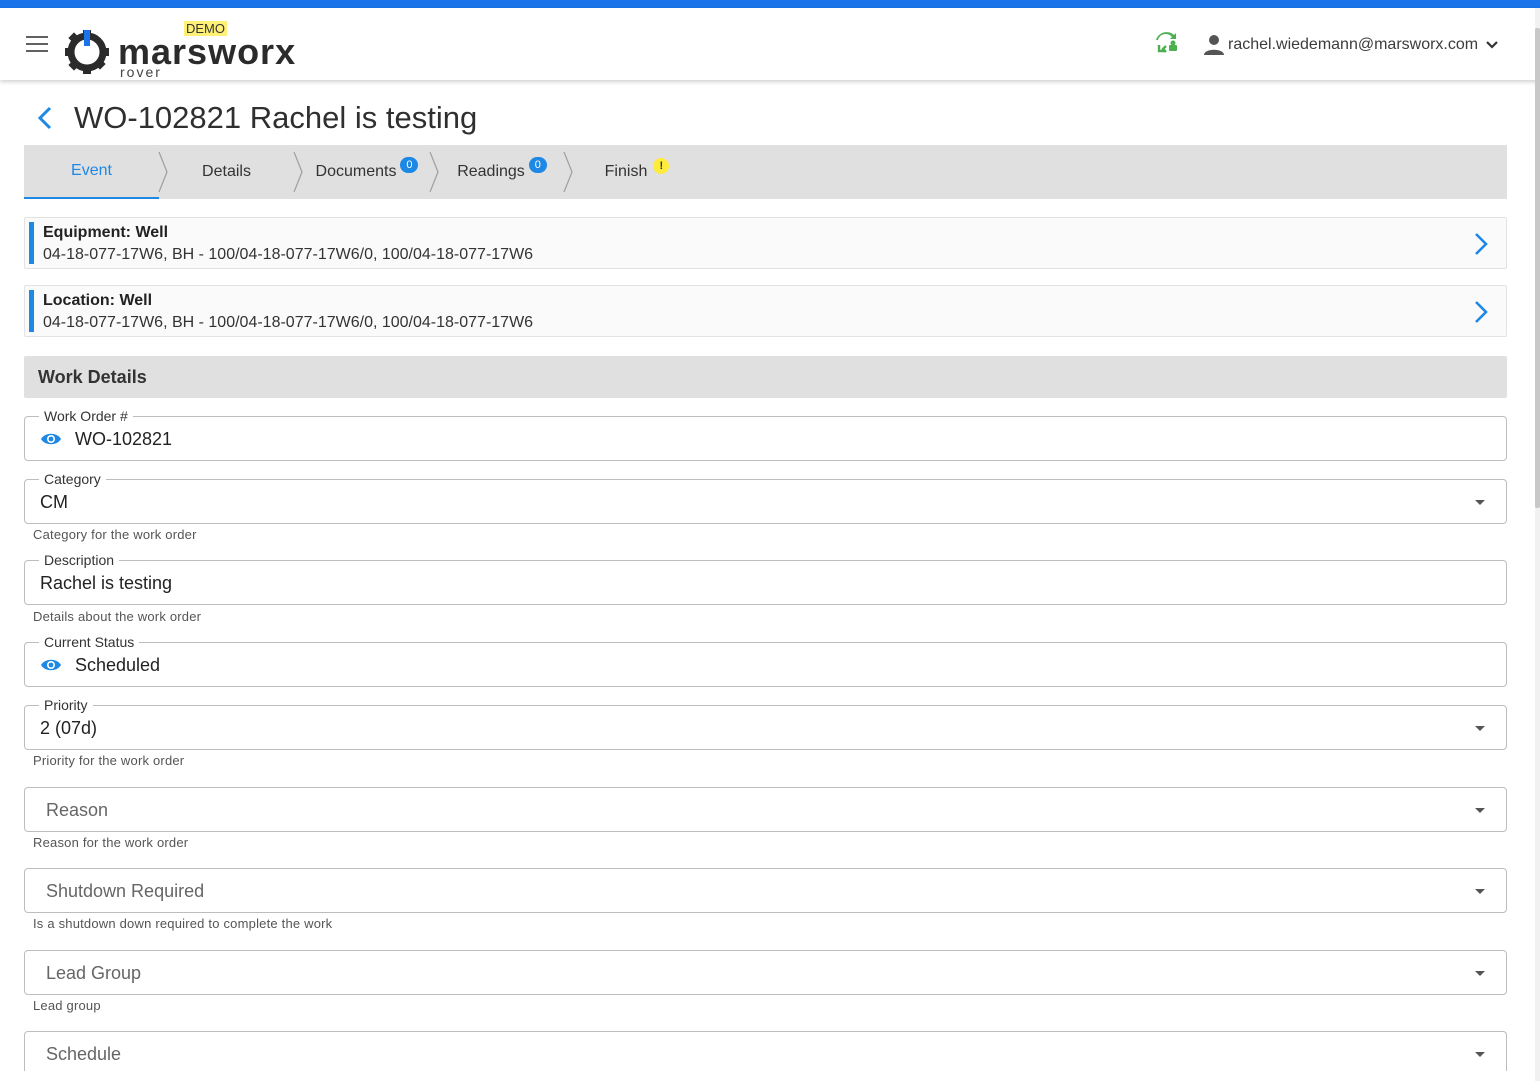  I want to click on work-order-field: Work Order # WO-102821, so click(765, 434).